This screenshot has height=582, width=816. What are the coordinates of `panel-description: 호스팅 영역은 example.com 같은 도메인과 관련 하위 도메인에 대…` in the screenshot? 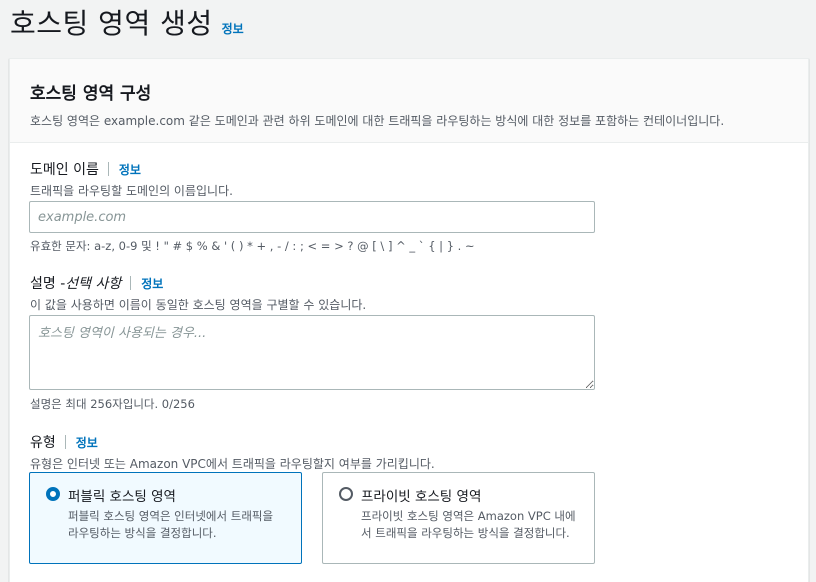 It's located at (377, 121).